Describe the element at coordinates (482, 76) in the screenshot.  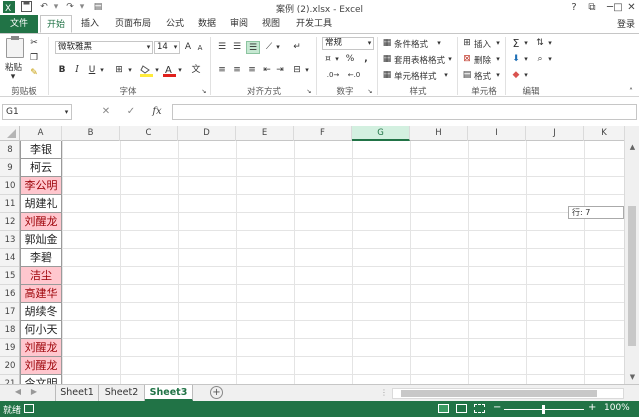
I see `format-cells-button: 格式` at that location.